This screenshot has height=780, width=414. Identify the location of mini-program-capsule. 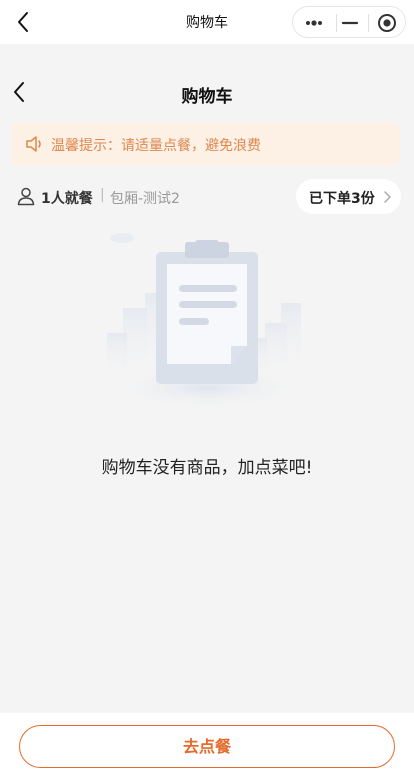
(349, 22).